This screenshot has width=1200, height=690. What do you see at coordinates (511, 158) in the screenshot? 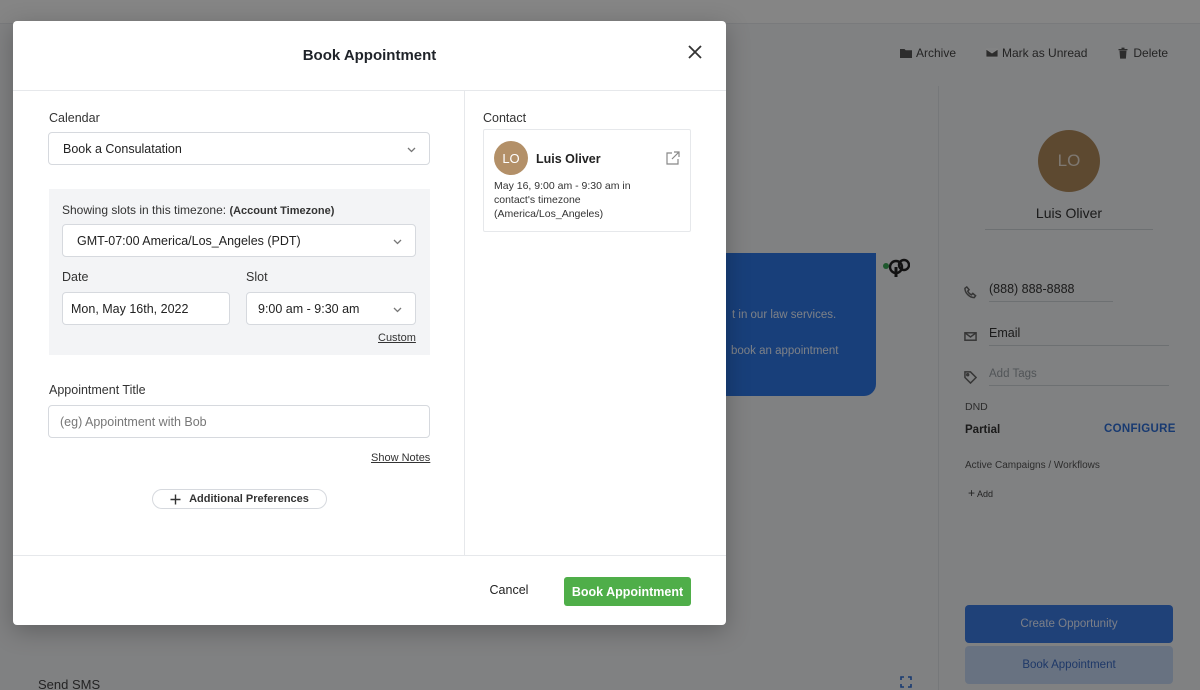
I see `avatar: LO` at bounding box center [511, 158].